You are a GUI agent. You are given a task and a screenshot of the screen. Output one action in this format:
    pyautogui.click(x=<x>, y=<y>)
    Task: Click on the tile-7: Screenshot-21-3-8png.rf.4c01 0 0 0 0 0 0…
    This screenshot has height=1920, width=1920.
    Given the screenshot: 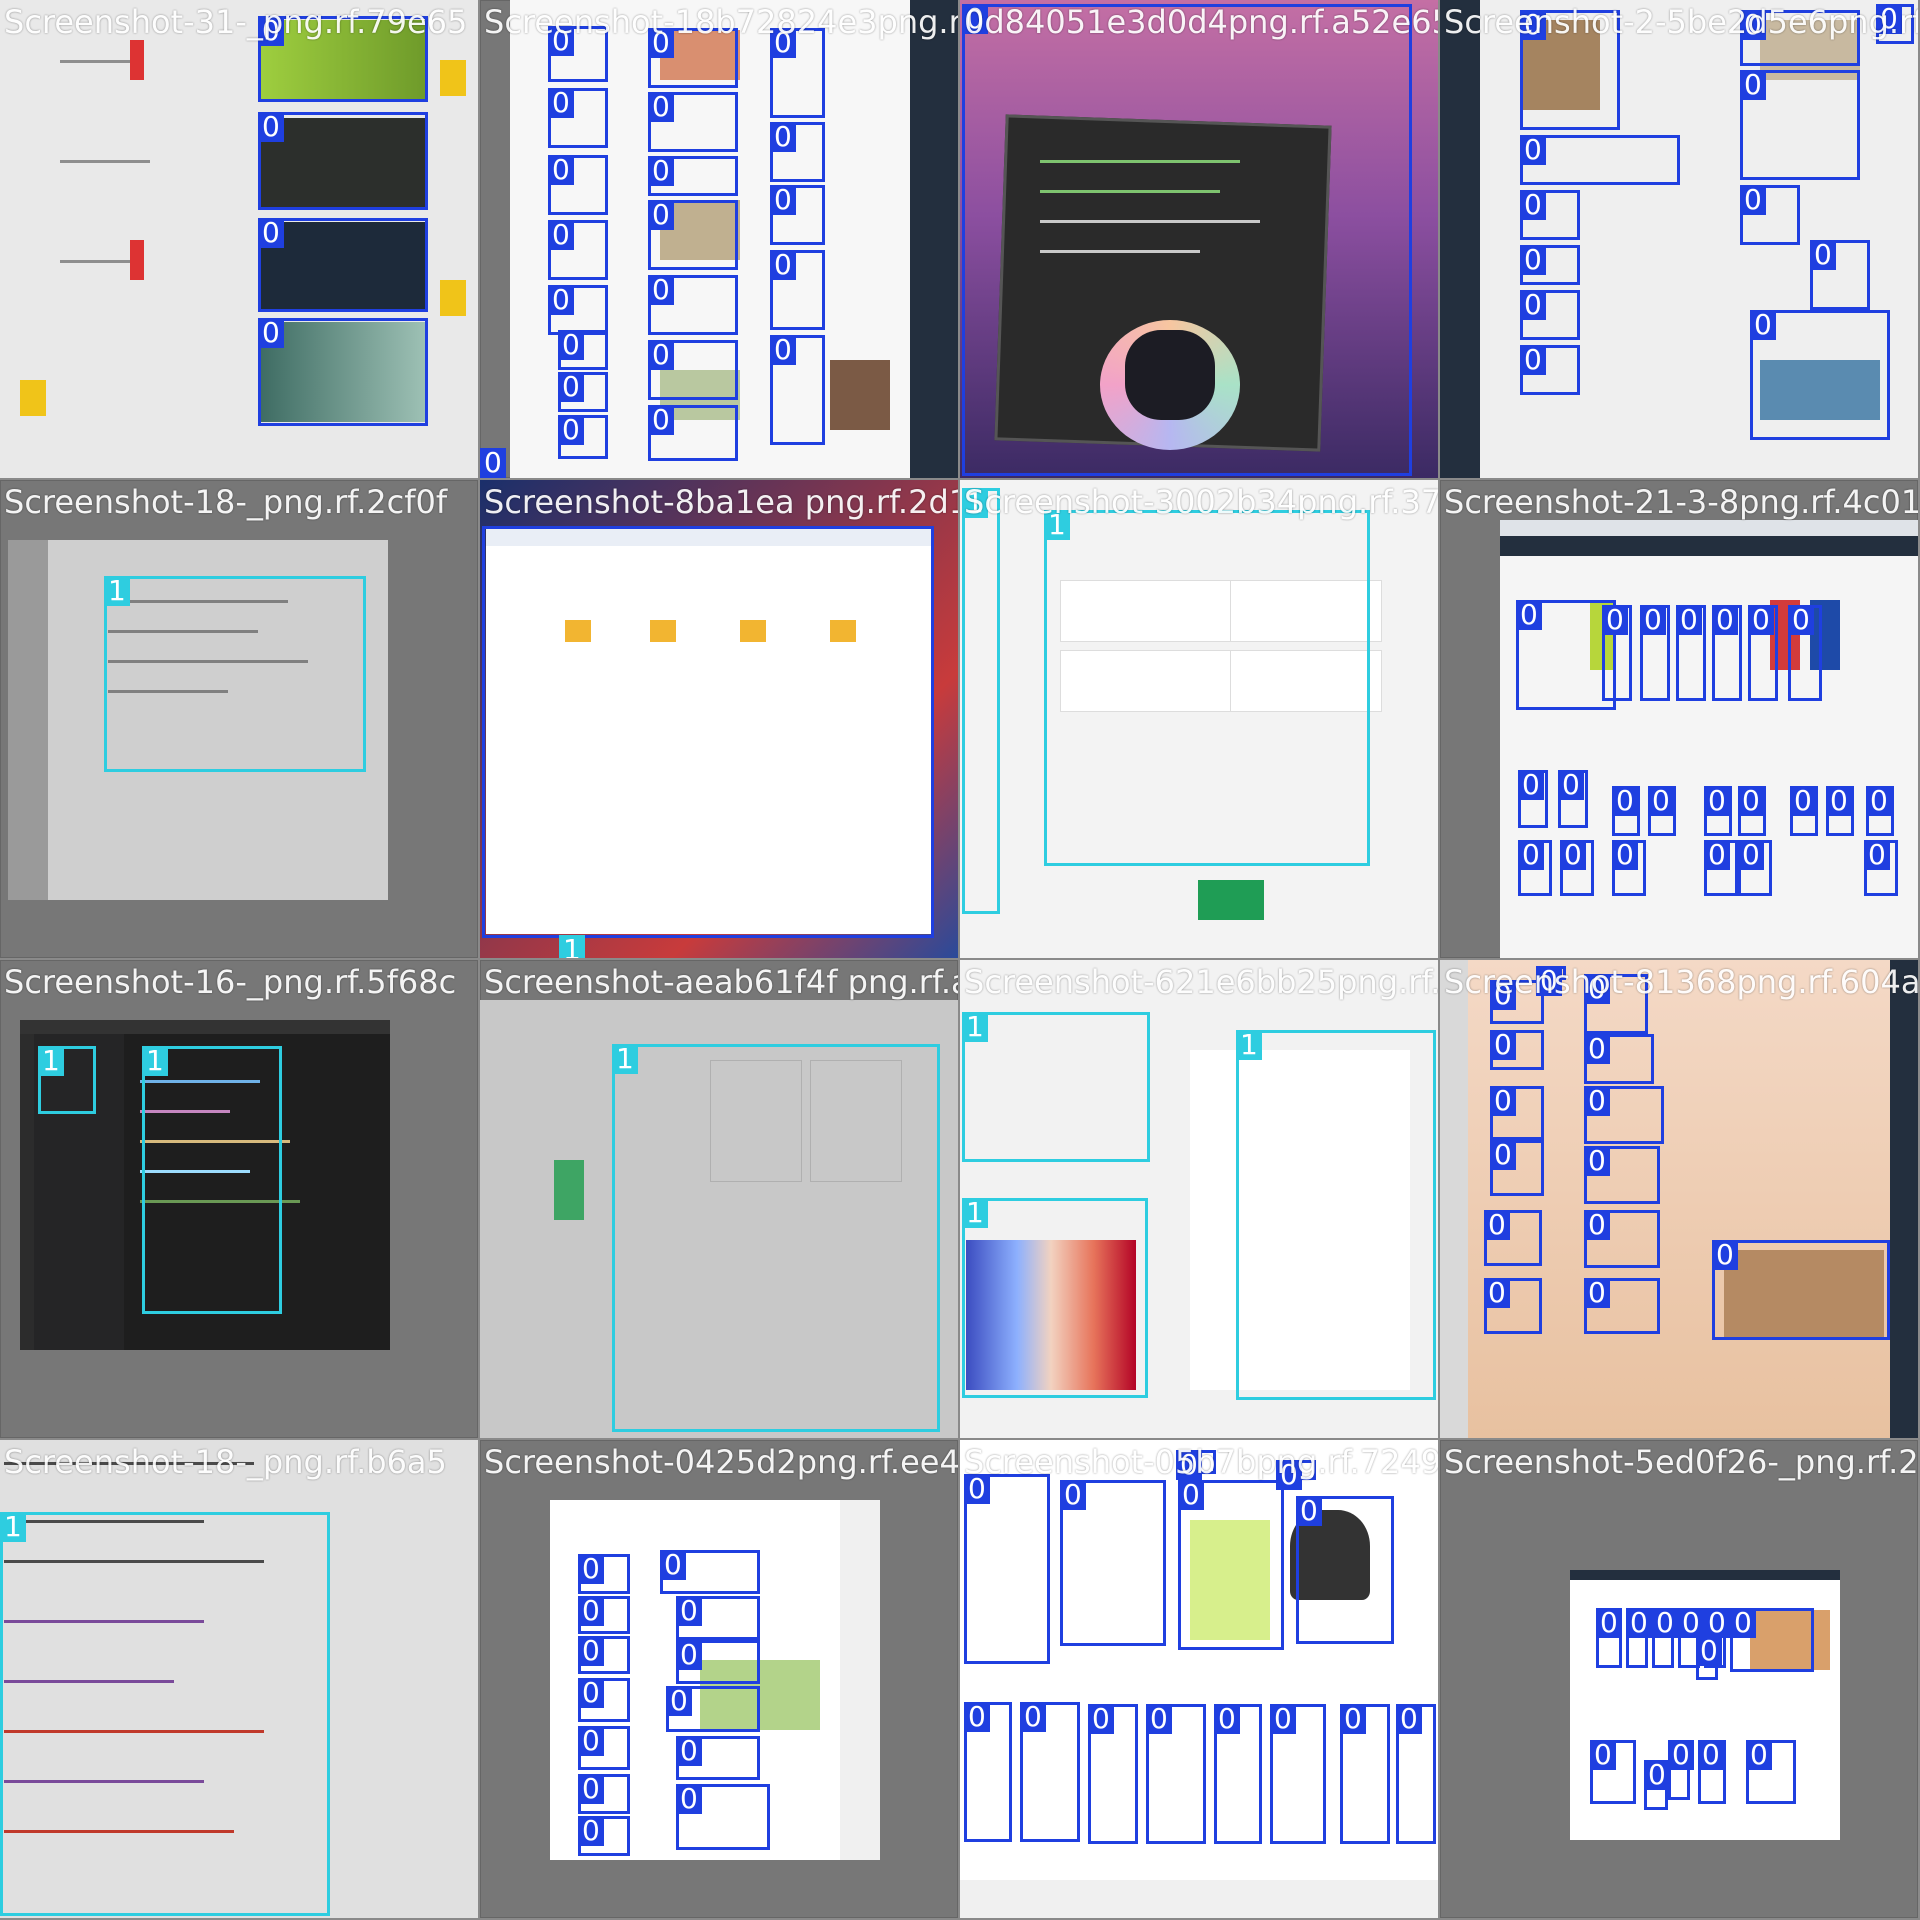 What is the action you would take?
    pyautogui.click(x=1679, y=719)
    